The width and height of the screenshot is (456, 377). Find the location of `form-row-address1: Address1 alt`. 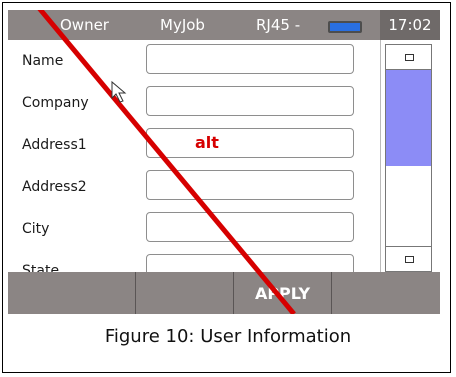

form-row-address1: Address1 alt is located at coordinates (194, 145).